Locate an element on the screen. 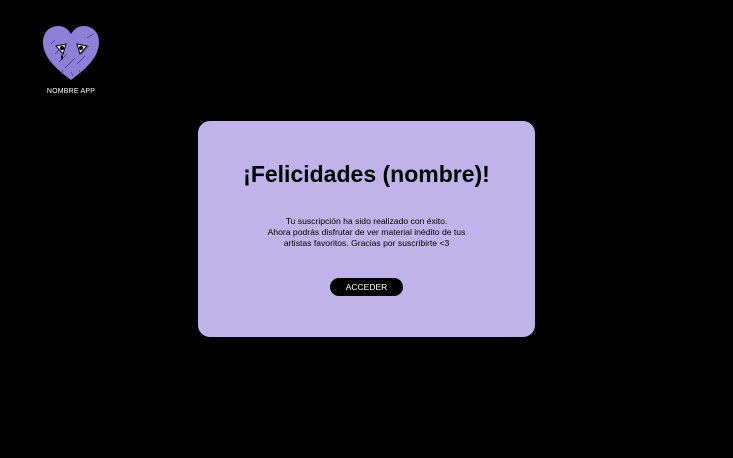 The height and width of the screenshot is (458, 733). heart-face-icon is located at coordinates (71, 53).